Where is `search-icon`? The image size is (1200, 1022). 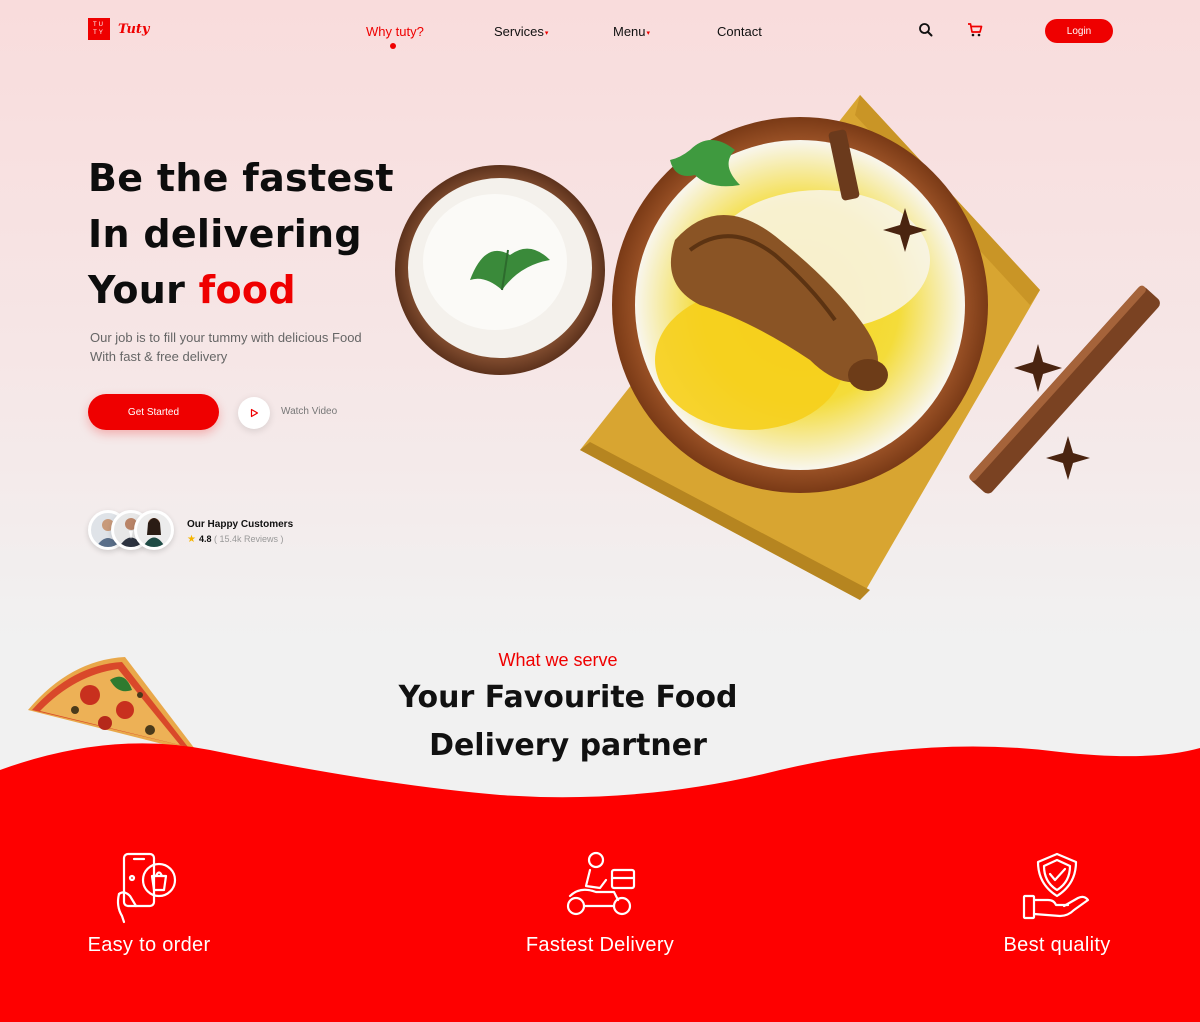 search-icon is located at coordinates (926, 30).